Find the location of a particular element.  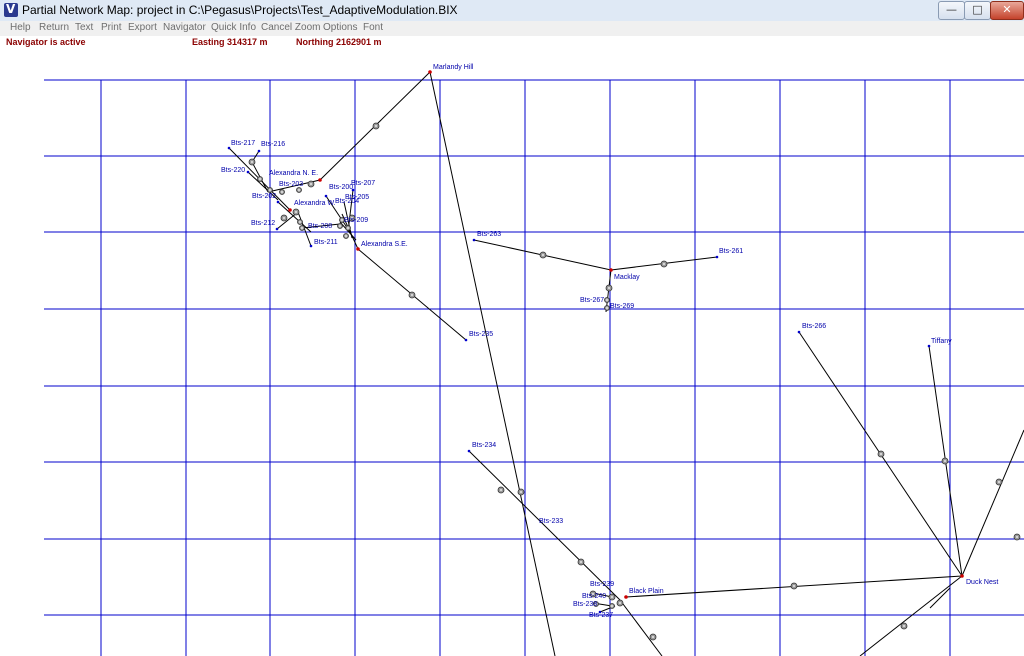

label-bts-233: Bts-233 is located at coordinates (551, 521).